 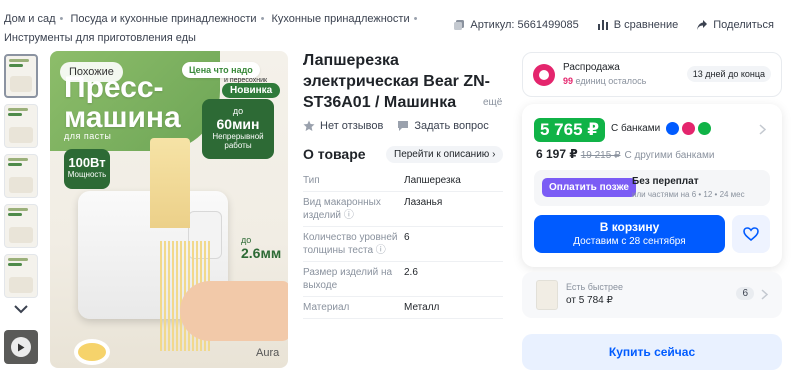 I want to click on offer-thumbnail, so click(x=547, y=295).